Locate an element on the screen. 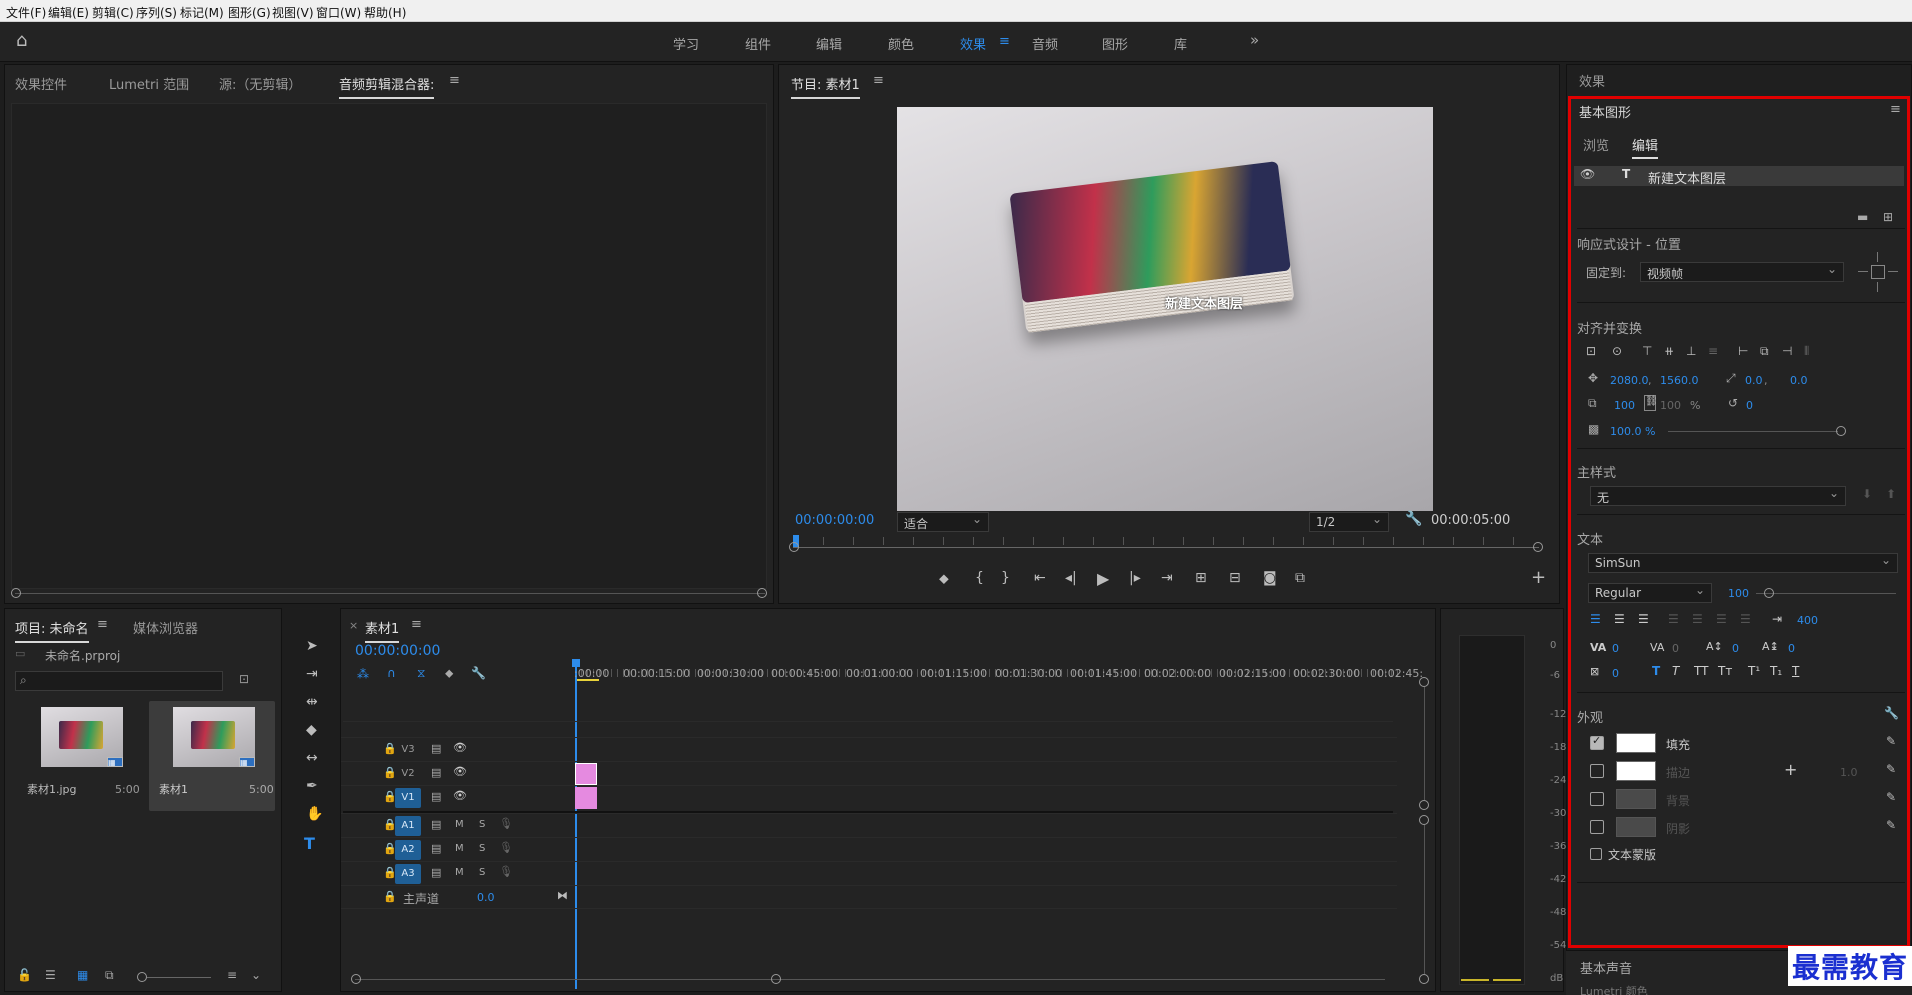 Image resolution: width=1912 pixels, height=995 pixels. lock-aspect-icon: ⛓ is located at coordinates (1651, 403).